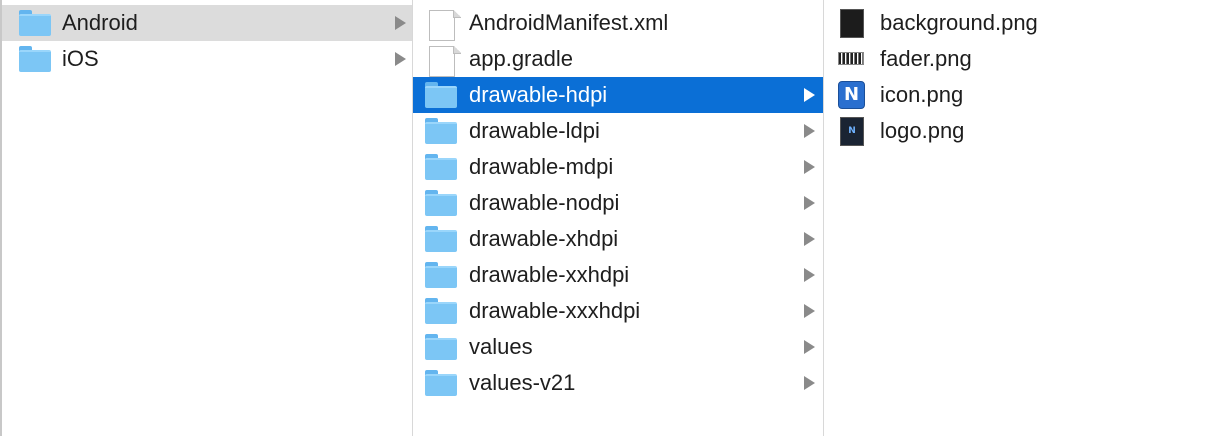 Image resolution: width=1206 pixels, height=436 pixels. I want to click on row-drawable-xhdpi: drawable-xhdpi, so click(618, 239).